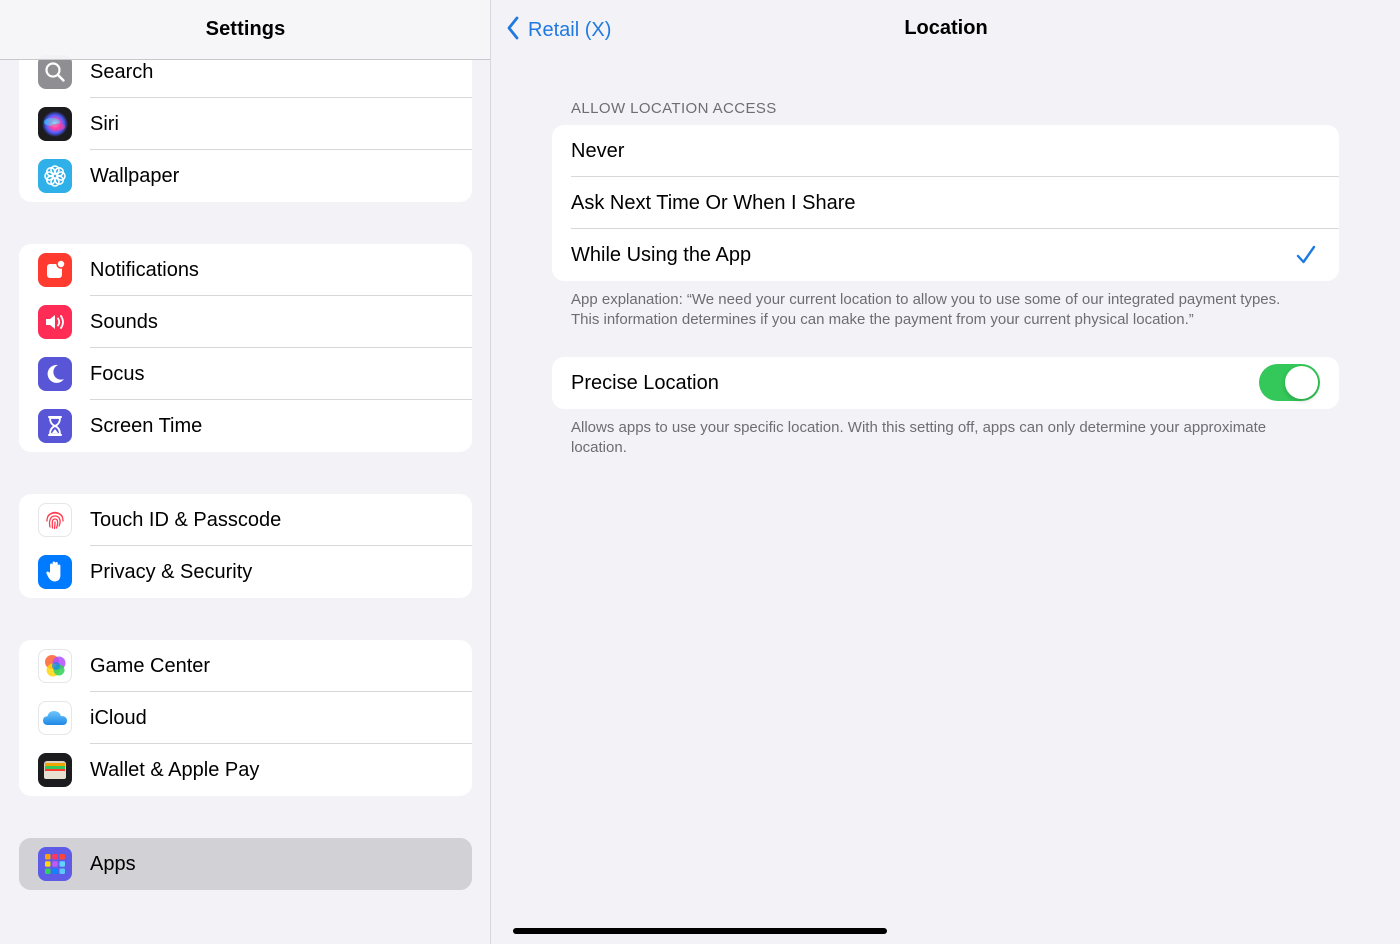  Describe the element at coordinates (175, 769) in the screenshot. I see `sidebar-item-label: Wallet & Apple Pay` at that location.